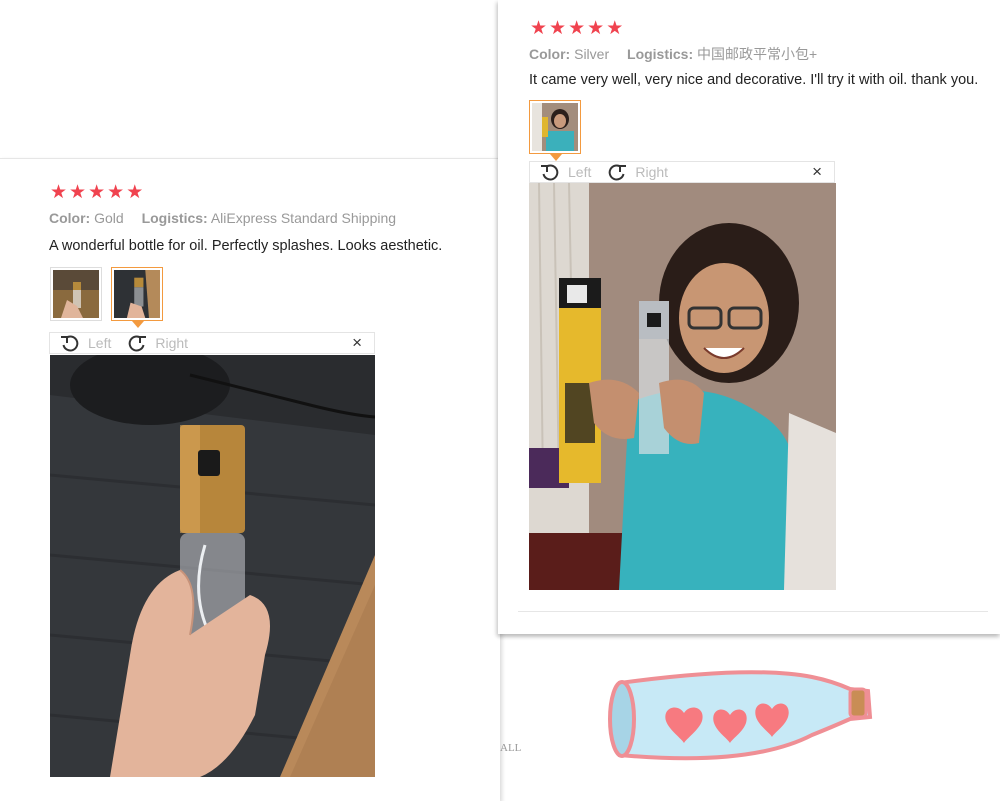 Image resolution: width=1000 pixels, height=801 pixels. I want to click on logistics-value: AliExpress Standard Shipping, so click(303, 218).